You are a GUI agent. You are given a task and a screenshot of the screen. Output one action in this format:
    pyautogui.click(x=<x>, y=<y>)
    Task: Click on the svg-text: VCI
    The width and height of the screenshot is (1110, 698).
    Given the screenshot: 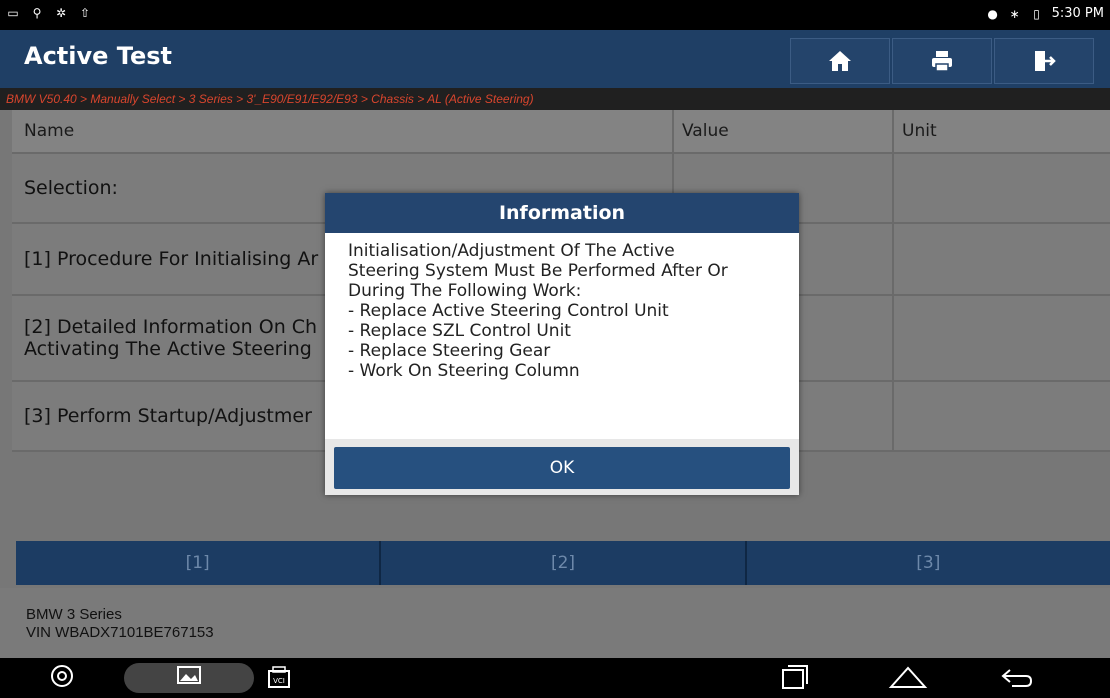 What is the action you would take?
    pyautogui.click(x=279, y=681)
    